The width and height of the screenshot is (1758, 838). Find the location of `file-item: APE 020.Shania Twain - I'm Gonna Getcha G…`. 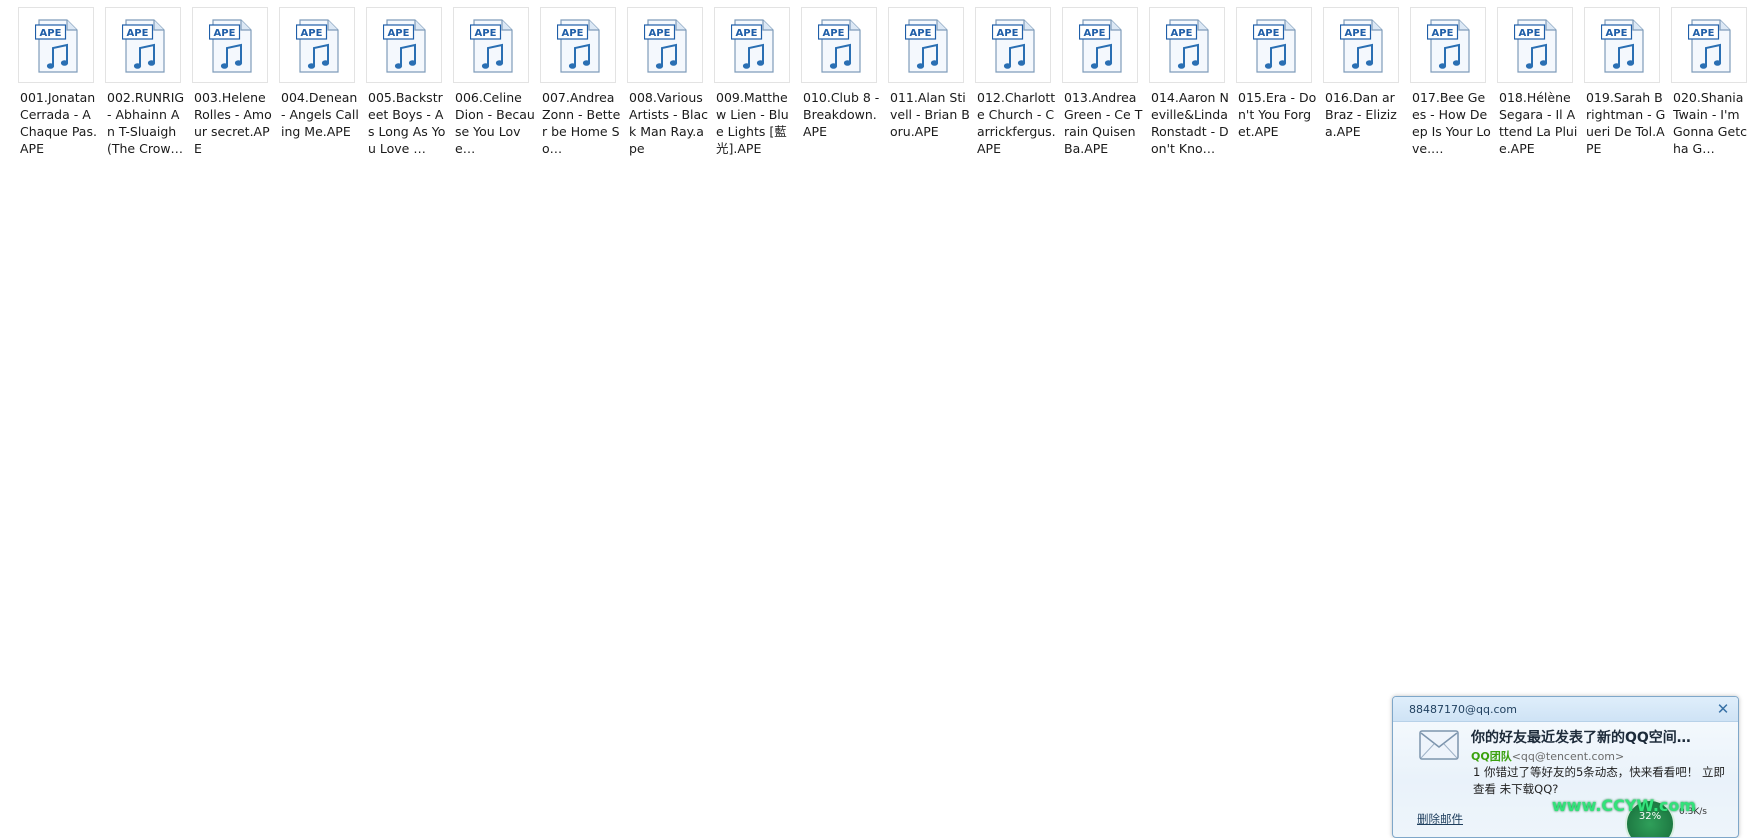

file-item: APE 020.Shania Twain - I'm Gonna Getcha G… is located at coordinates (1710, 82).